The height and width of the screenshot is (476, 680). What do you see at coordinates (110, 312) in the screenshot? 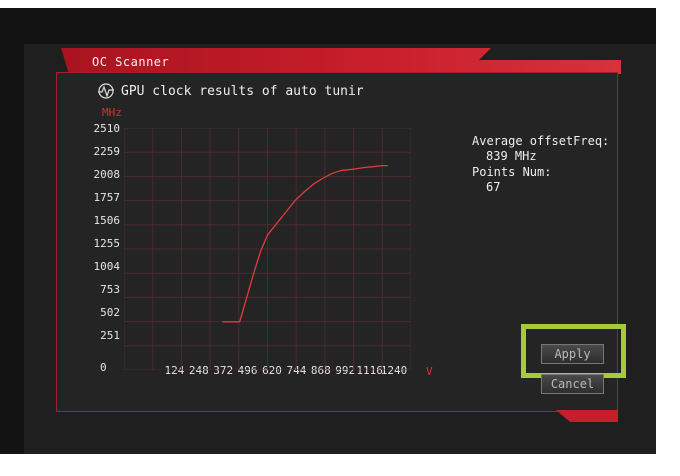
I see `y-tick-label: 502` at bounding box center [110, 312].